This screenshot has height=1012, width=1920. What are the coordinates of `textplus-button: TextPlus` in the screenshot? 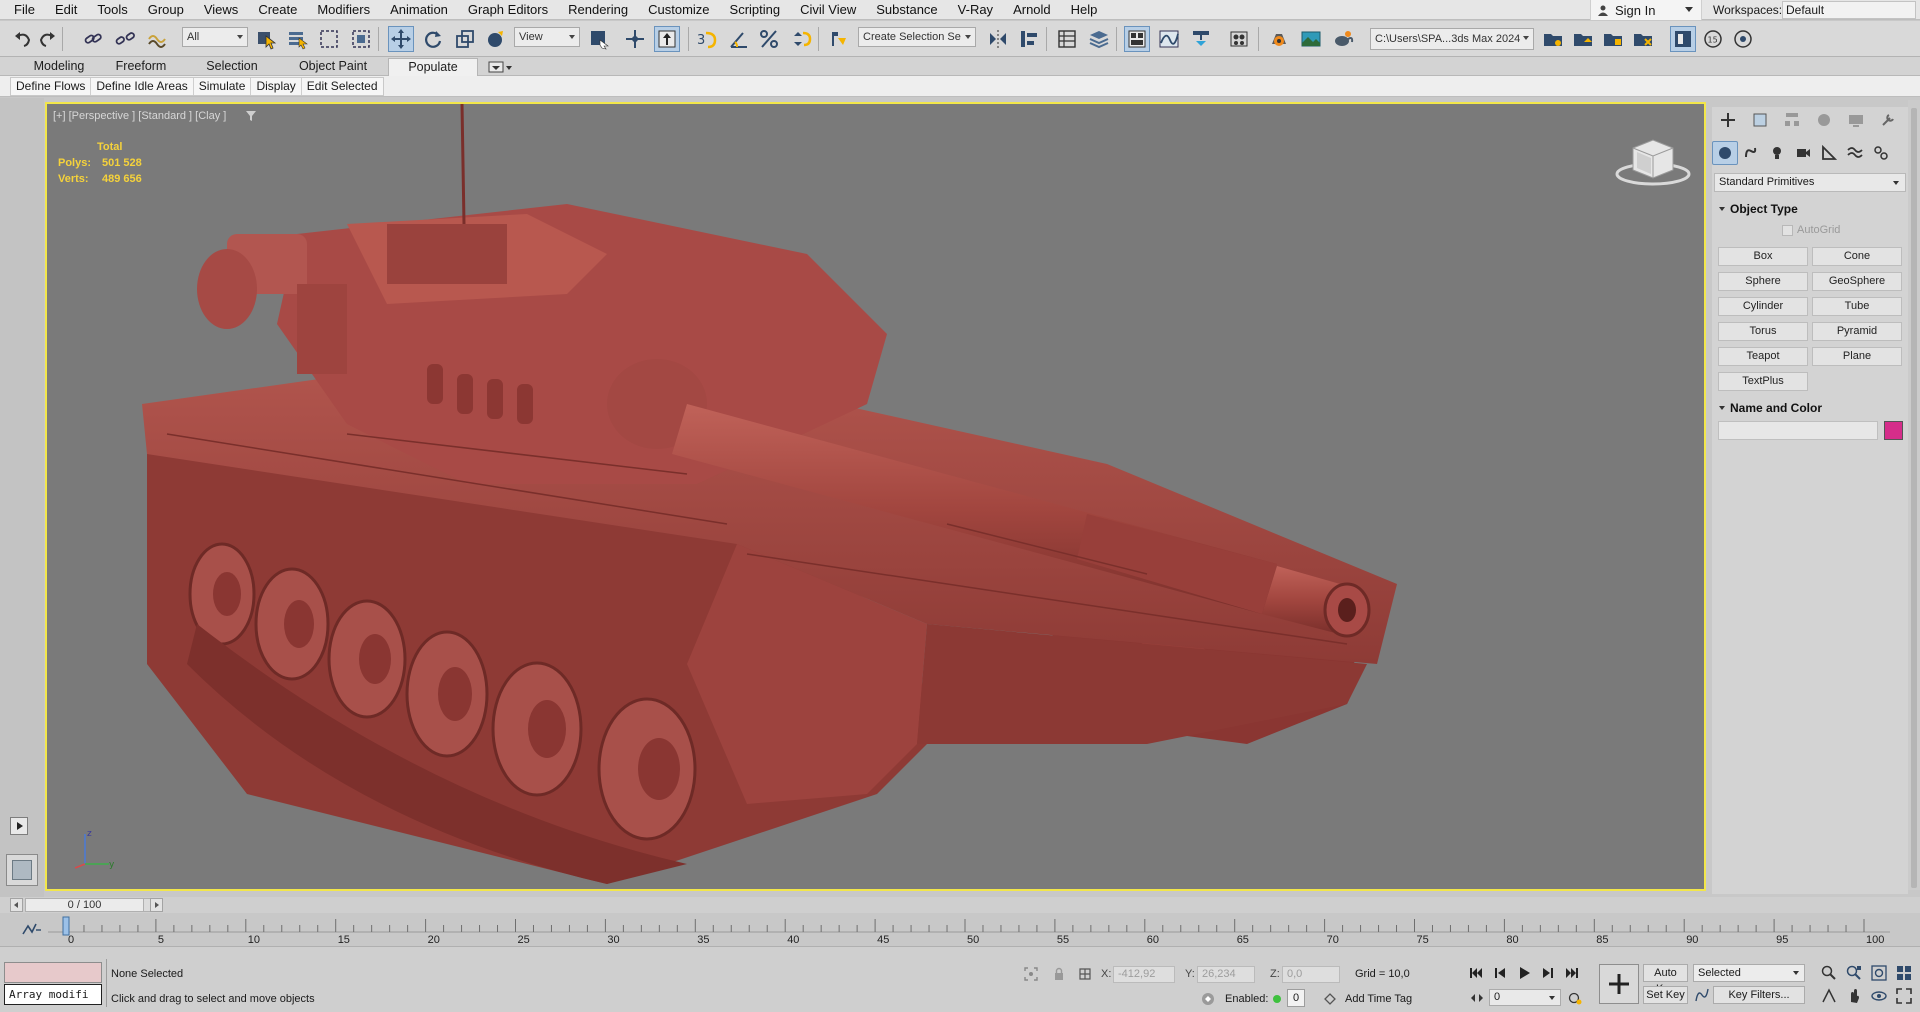 It's located at (1763, 381).